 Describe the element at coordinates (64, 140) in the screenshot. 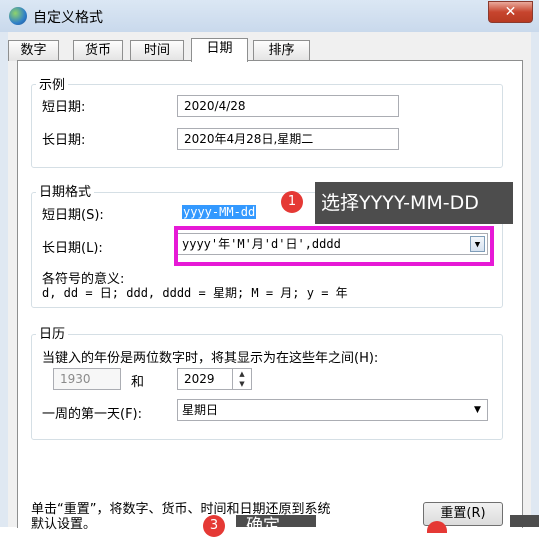

I see `example-long-label: 长日期:` at that location.